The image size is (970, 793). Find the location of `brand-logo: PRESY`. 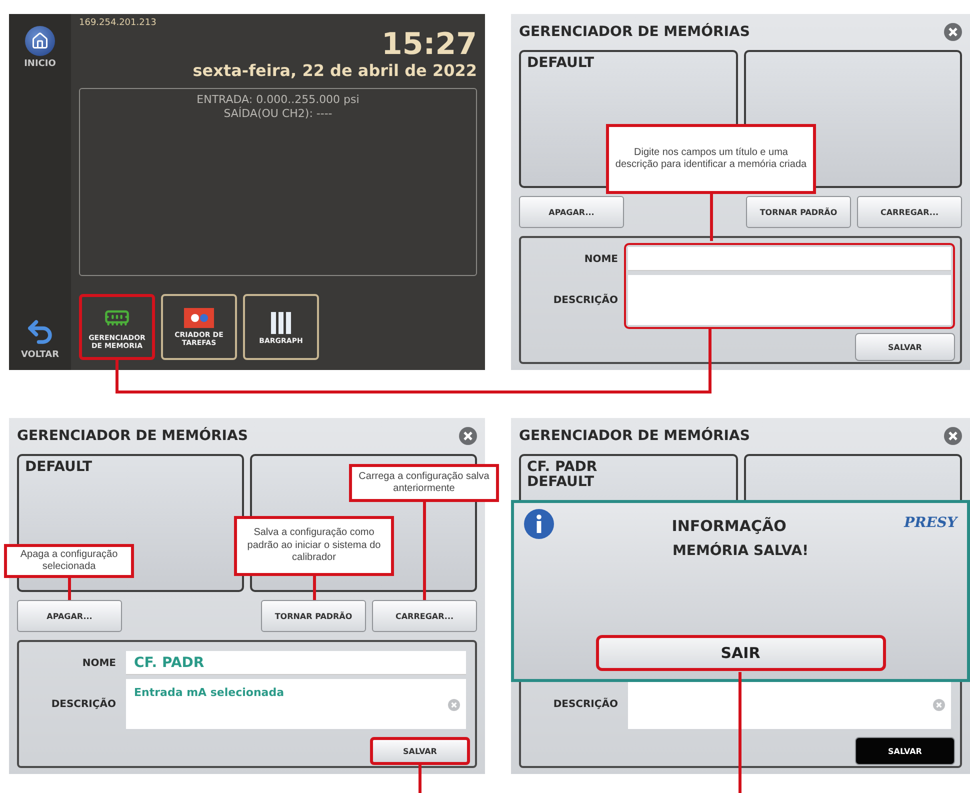

brand-logo: PRESY is located at coordinates (930, 523).